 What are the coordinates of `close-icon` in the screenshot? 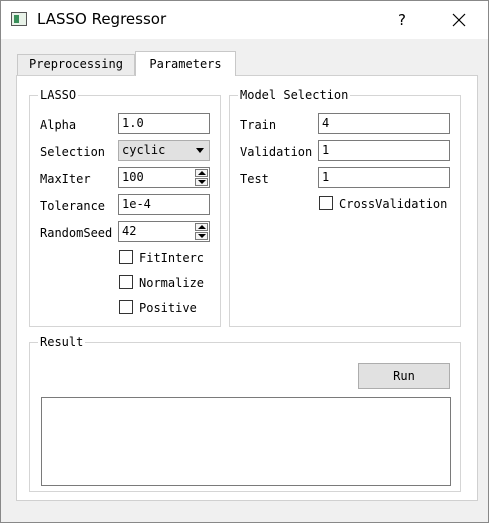 It's located at (459, 20).